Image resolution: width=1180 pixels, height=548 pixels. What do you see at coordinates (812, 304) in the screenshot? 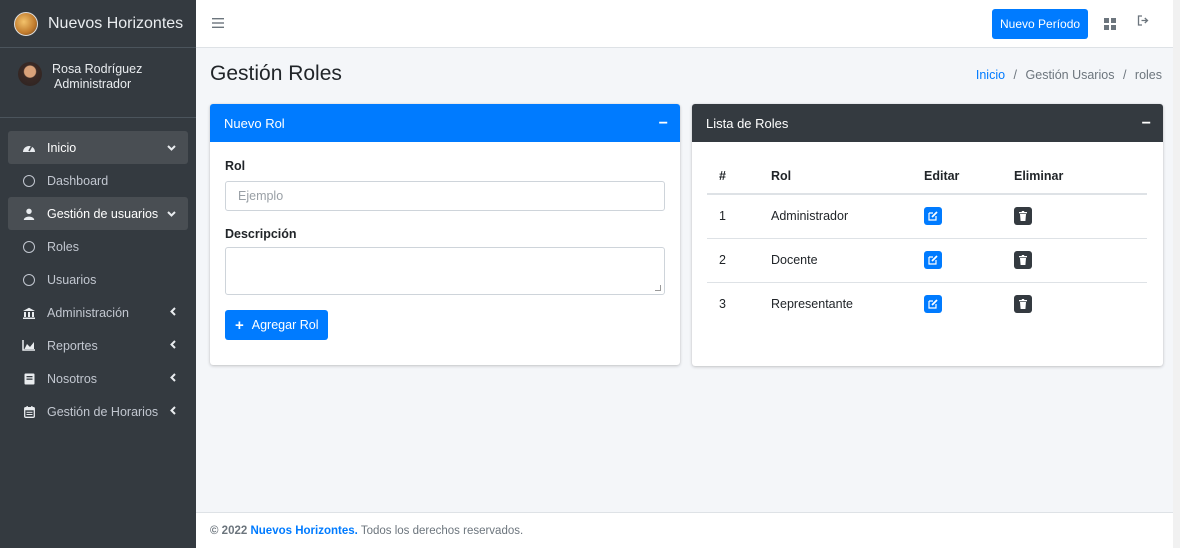
I see `row-rol: Representante` at bounding box center [812, 304].